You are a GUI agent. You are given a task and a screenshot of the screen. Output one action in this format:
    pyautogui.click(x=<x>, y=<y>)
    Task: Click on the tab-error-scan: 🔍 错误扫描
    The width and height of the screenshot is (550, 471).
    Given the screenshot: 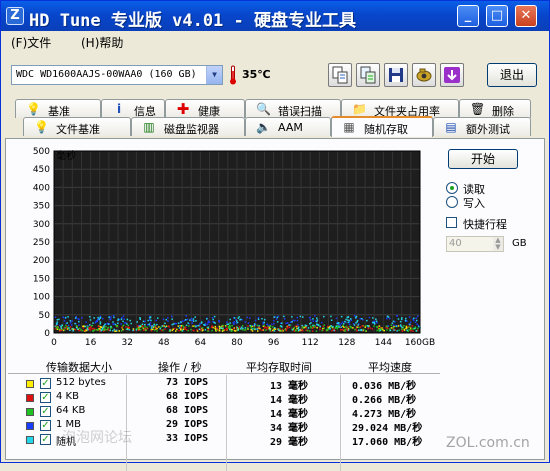 What is the action you would take?
    pyautogui.click(x=293, y=108)
    